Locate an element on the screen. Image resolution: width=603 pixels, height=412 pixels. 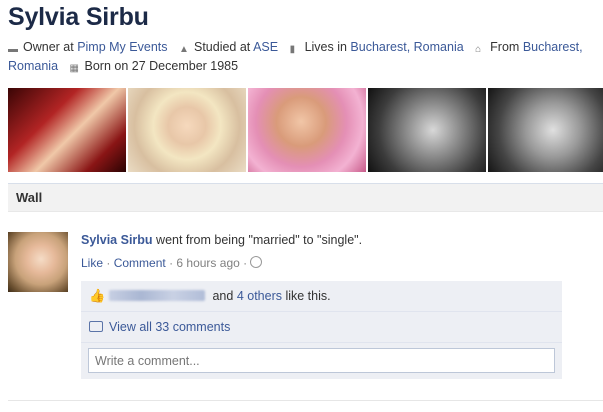
post-actions: Like · Comment · 6 hours ago · is located at coordinates (172, 263).